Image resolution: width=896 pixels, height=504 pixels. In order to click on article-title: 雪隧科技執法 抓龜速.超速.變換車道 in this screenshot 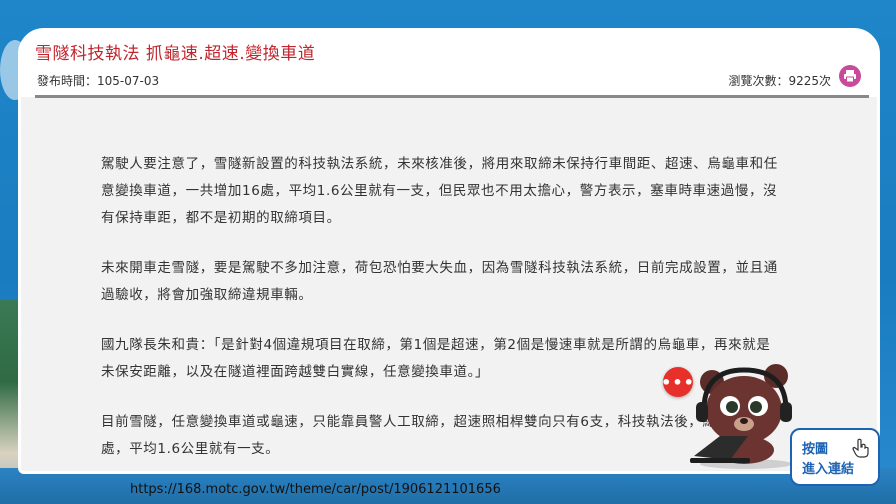, I will do `click(175, 54)`.